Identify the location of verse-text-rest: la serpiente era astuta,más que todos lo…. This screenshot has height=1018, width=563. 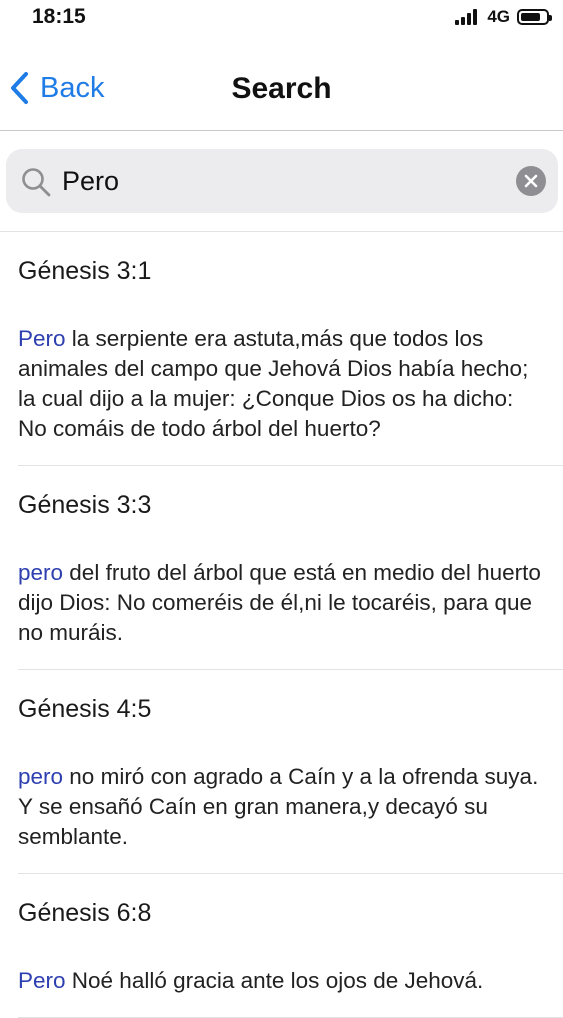
(273, 383).